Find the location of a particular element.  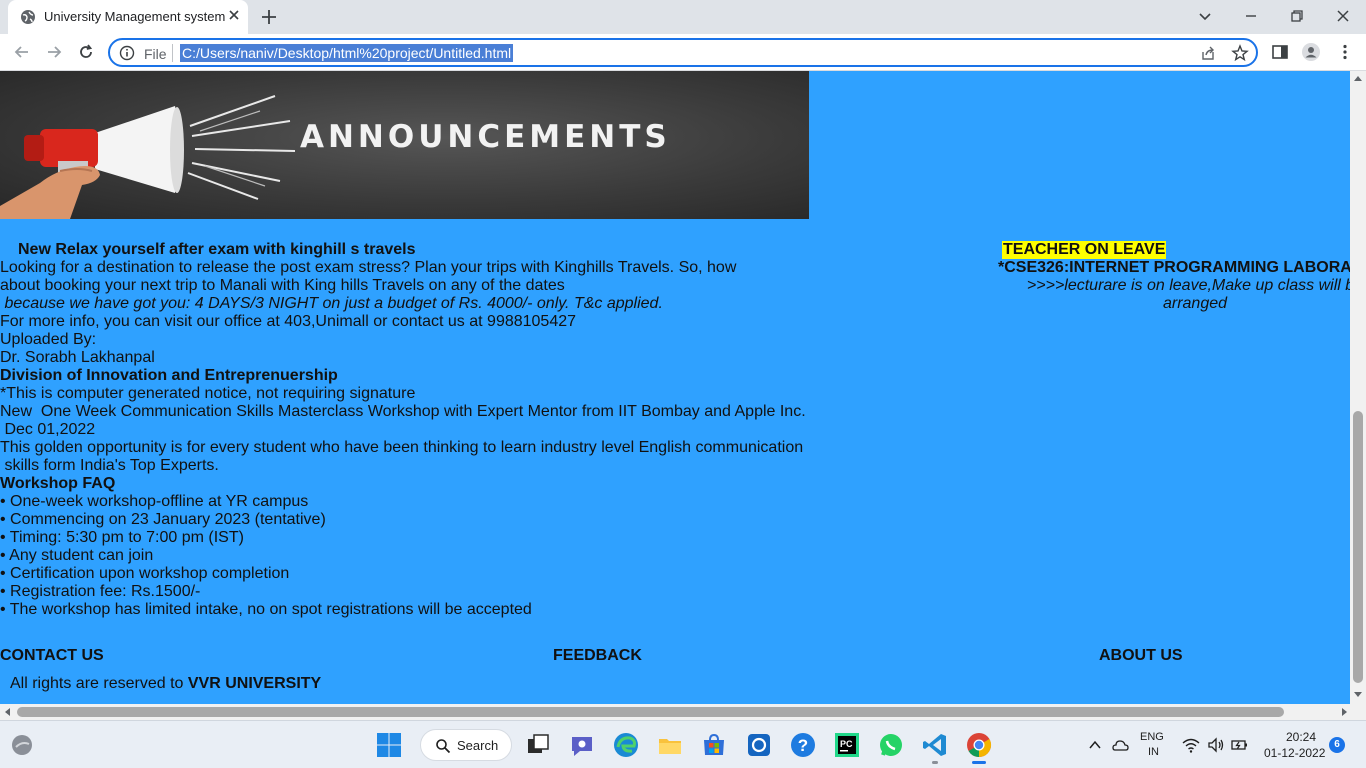

copyright-prefix: All rights are reserved to is located at coordinates (99, 683).